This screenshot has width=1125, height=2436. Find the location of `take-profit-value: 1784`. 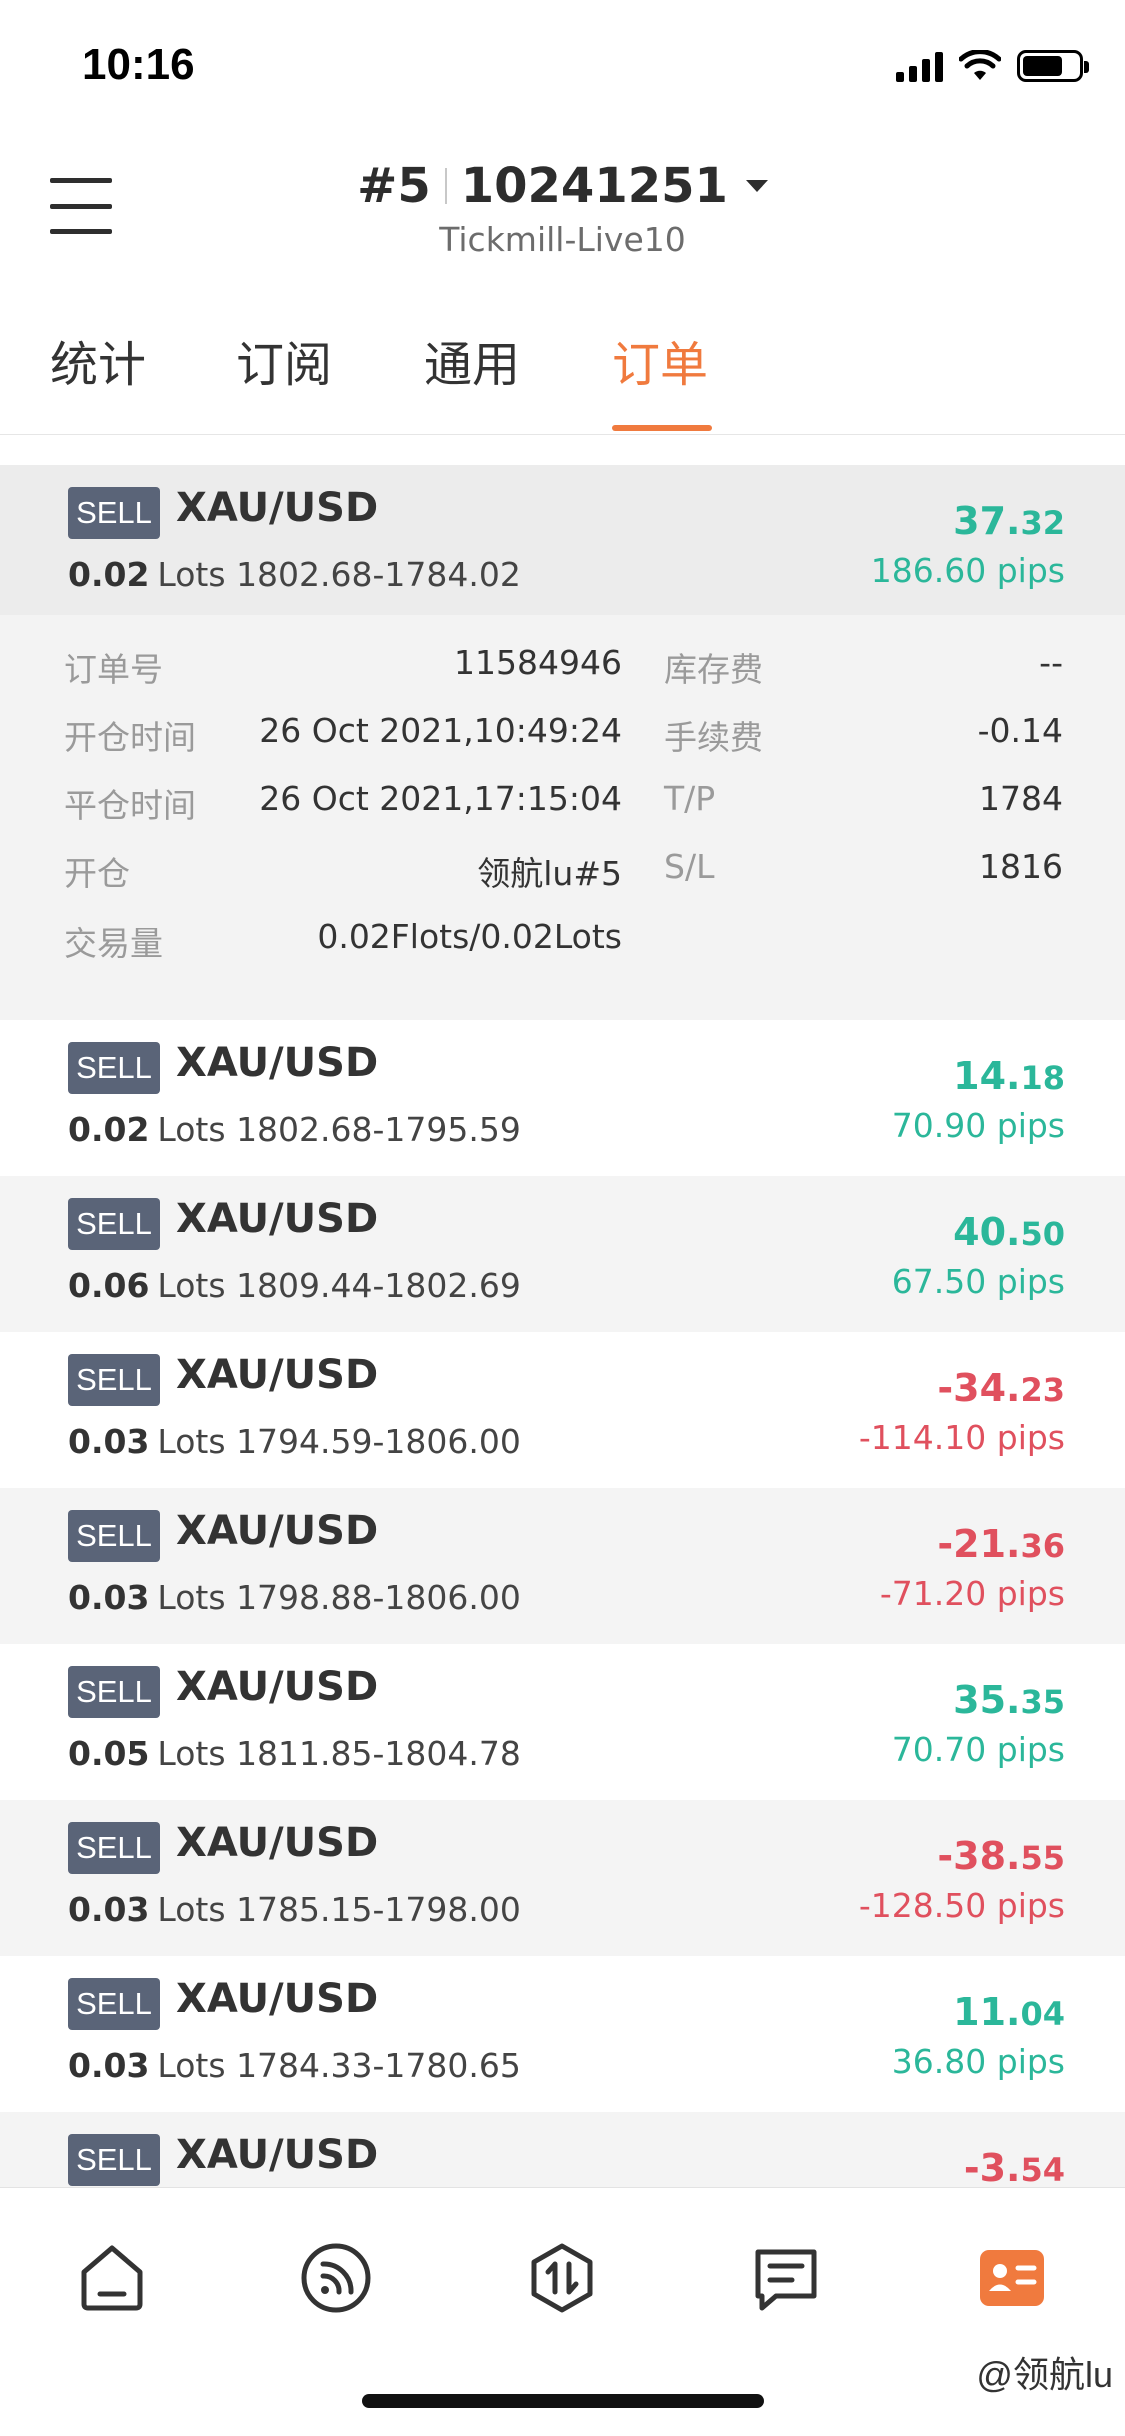

take-profit-value: 1784 is located at coordinates (1021, 798).